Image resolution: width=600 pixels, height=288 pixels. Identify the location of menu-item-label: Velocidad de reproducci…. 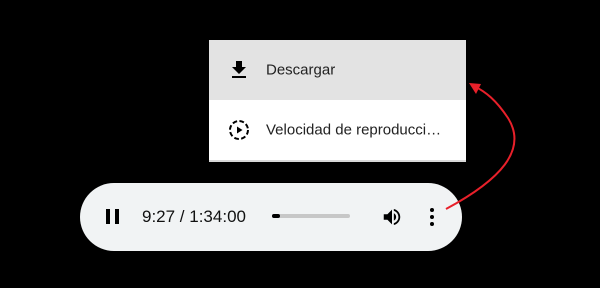
(354, 130).